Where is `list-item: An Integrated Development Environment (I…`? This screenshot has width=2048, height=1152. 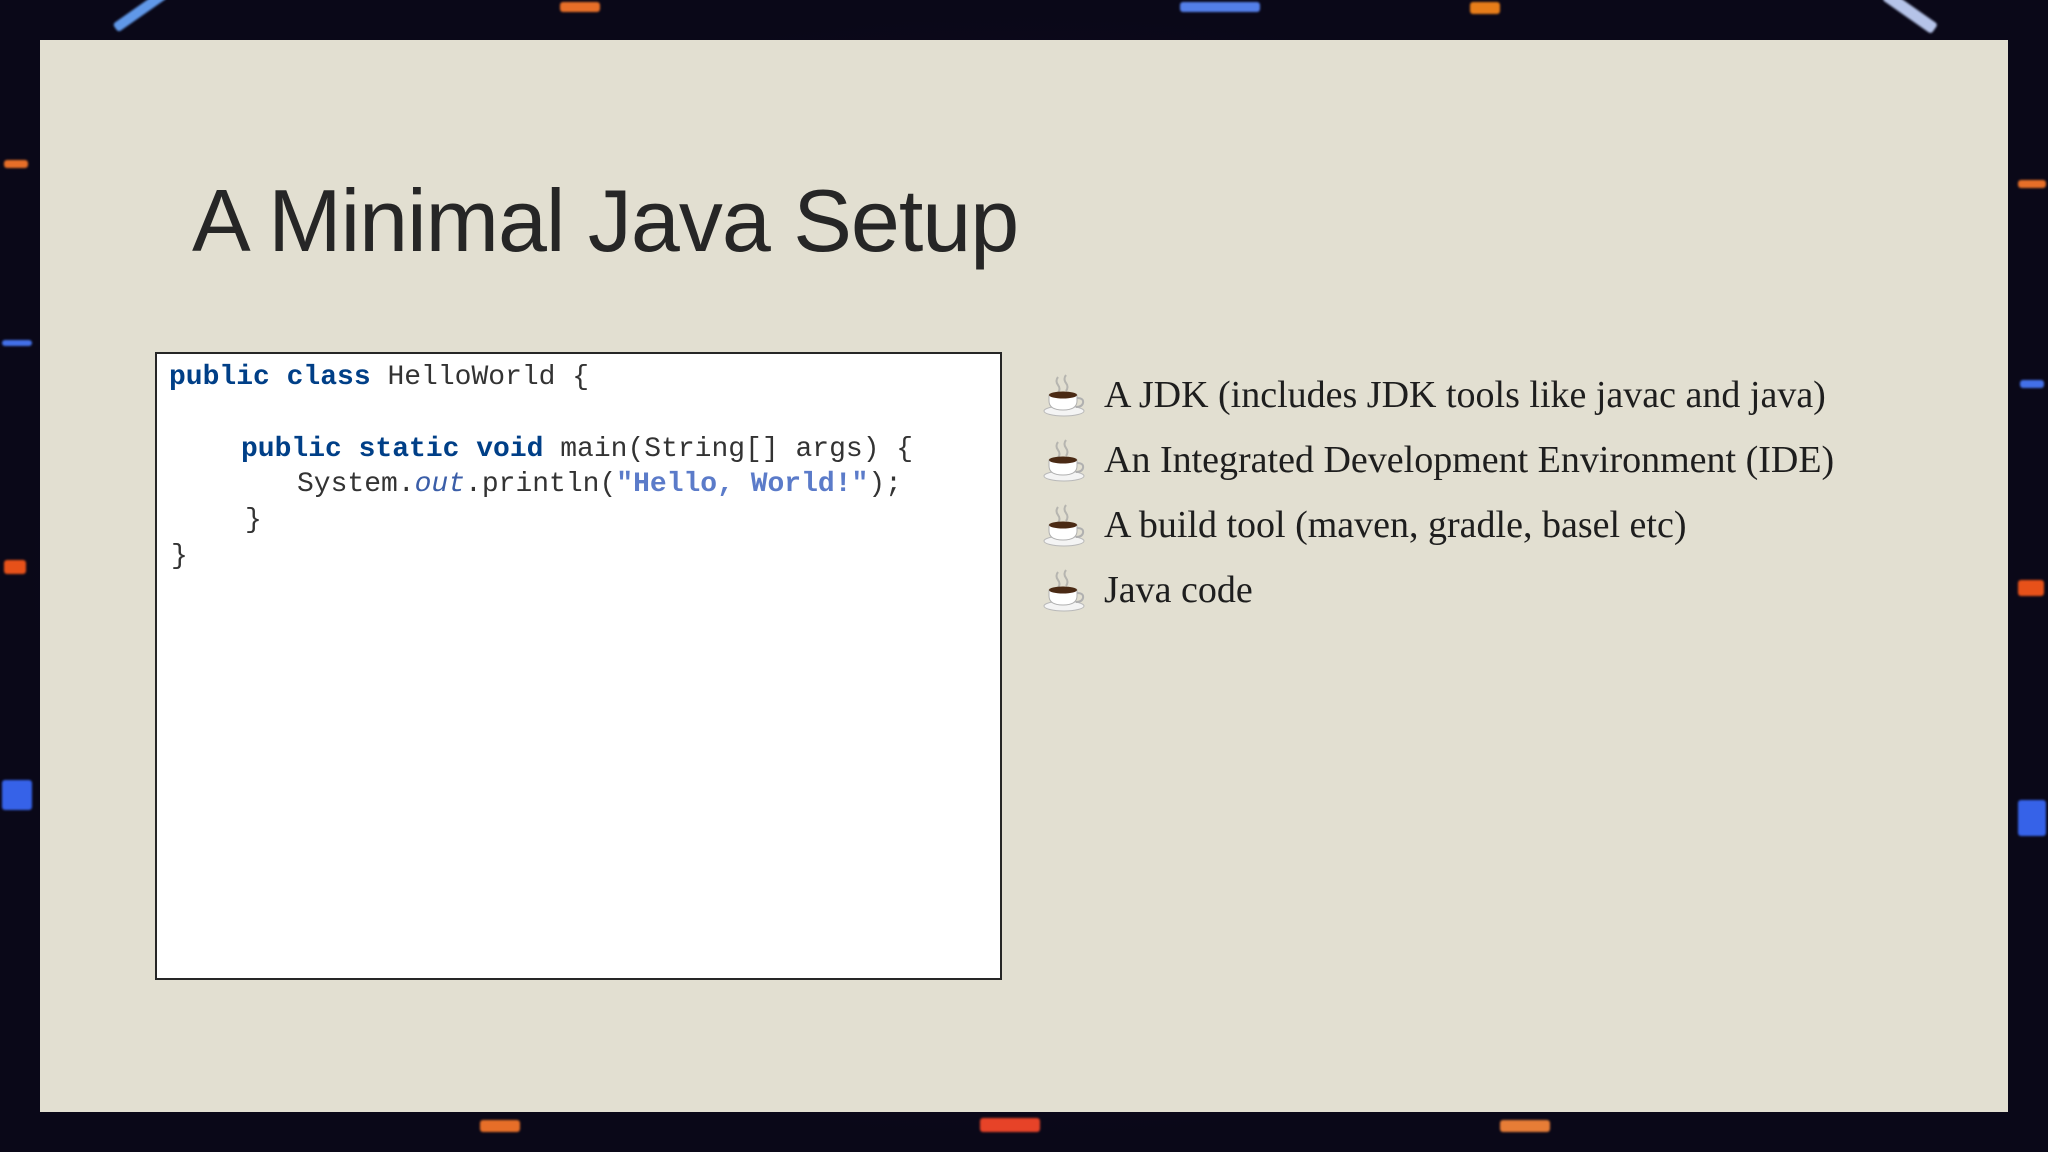
list-item: An Integrated Development Environment (I… is located at coordinates (1437, 459).